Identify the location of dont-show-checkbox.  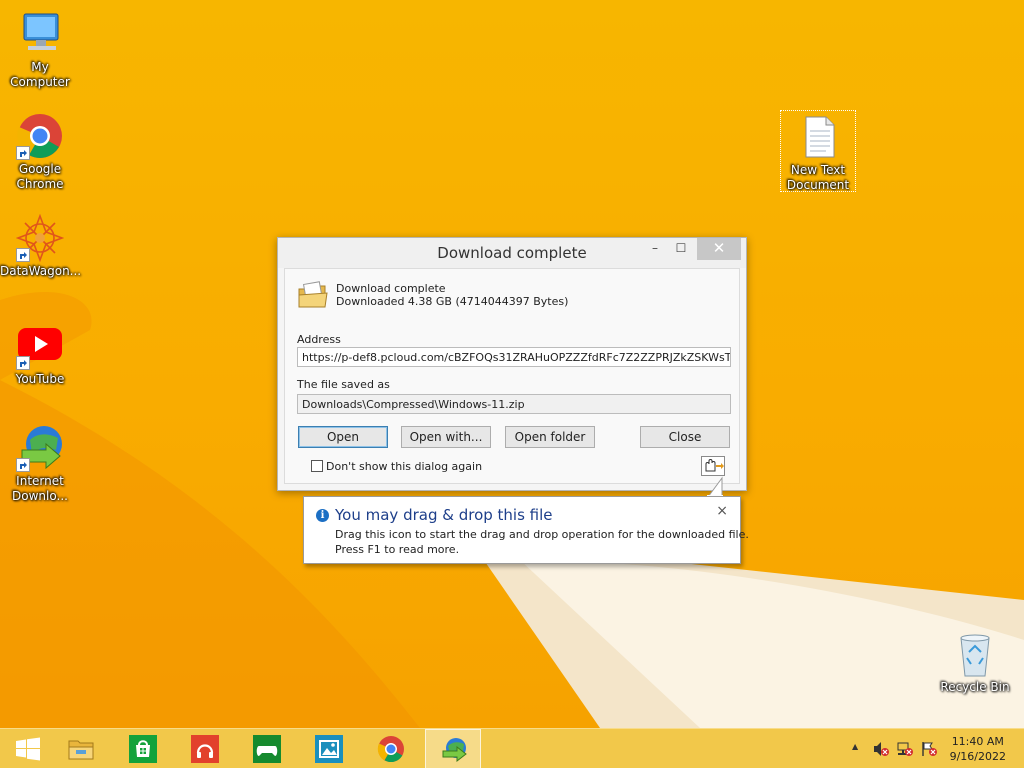
(317, 466).